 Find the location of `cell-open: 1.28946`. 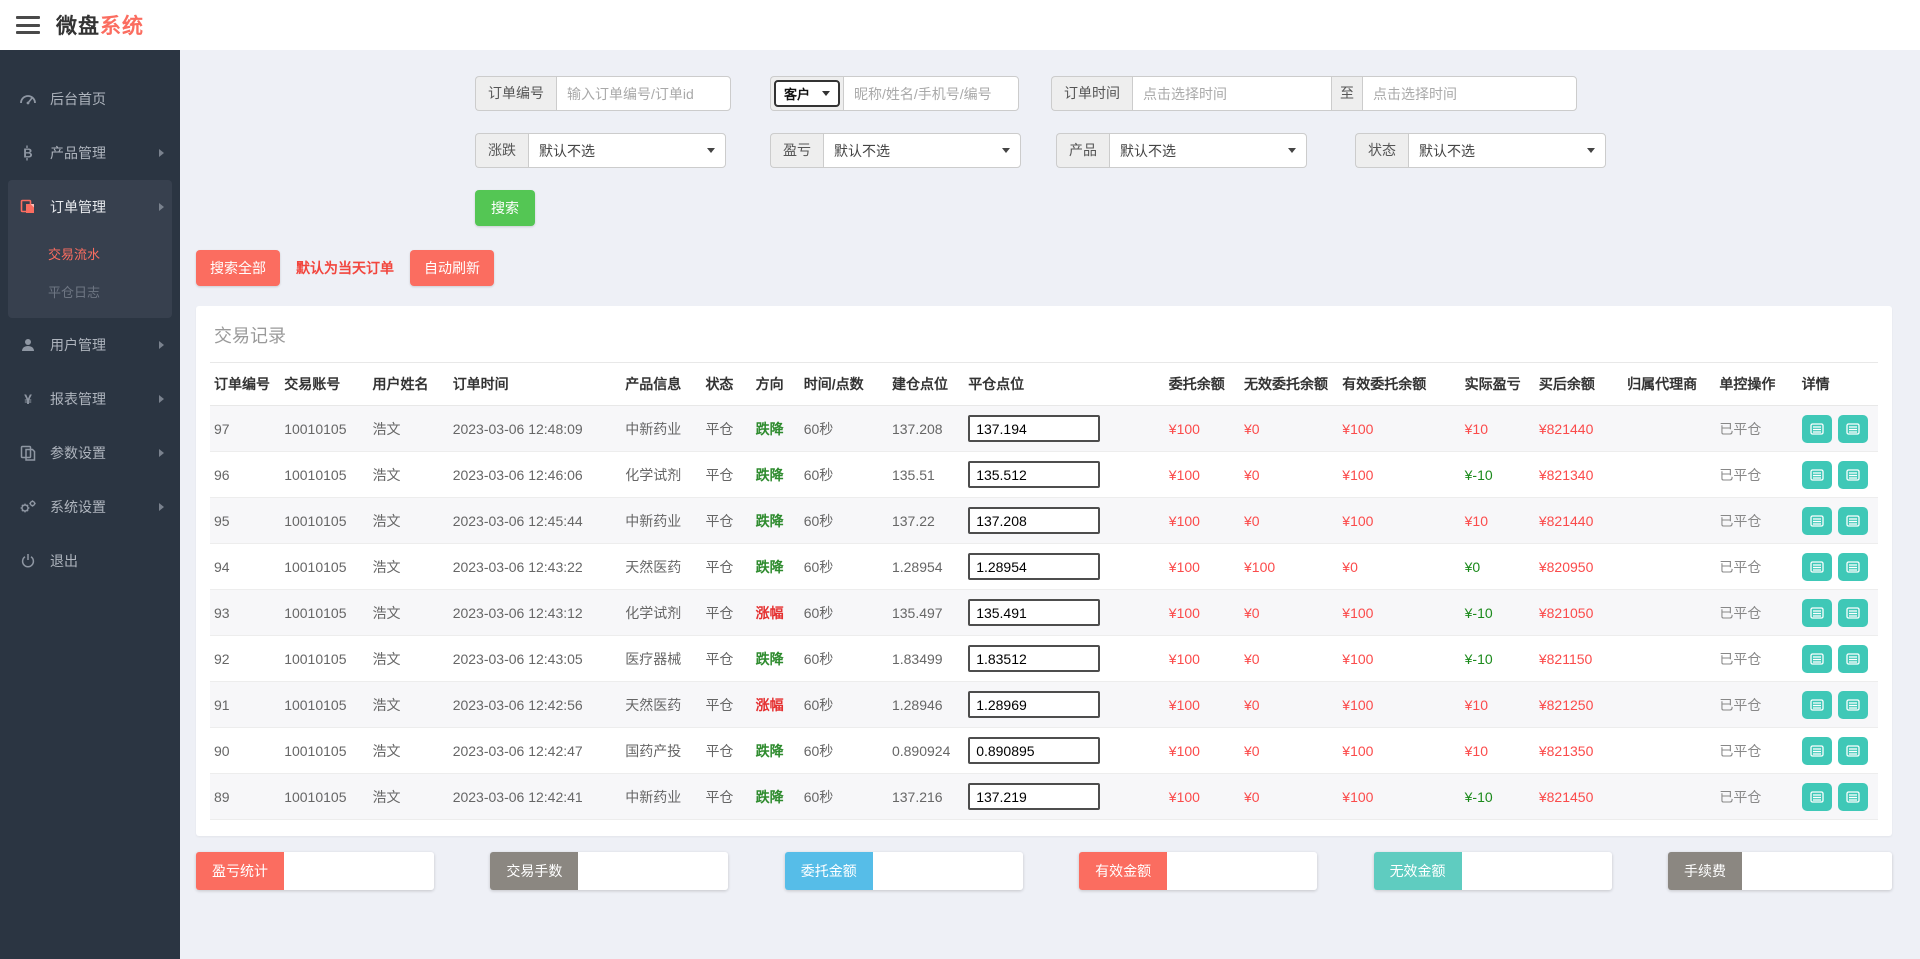

cell-open: 1.28946 is located at coordinates (926, 704).